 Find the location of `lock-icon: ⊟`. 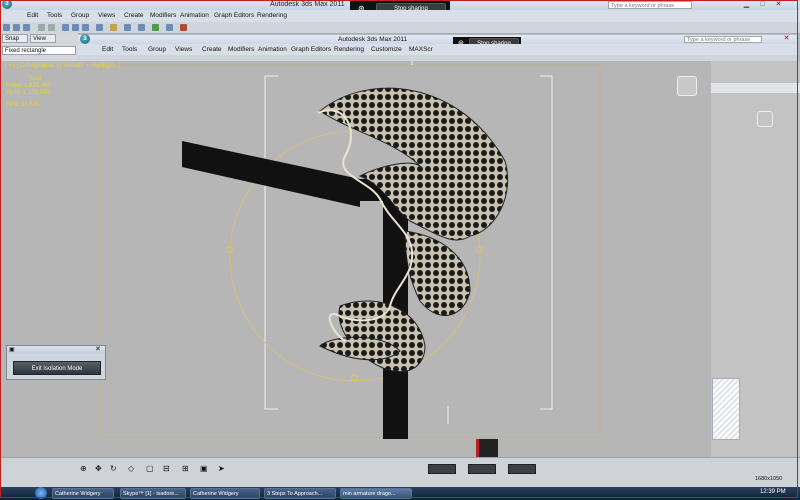

lock-icon: ⊟ is located at coordinates (166, 468).